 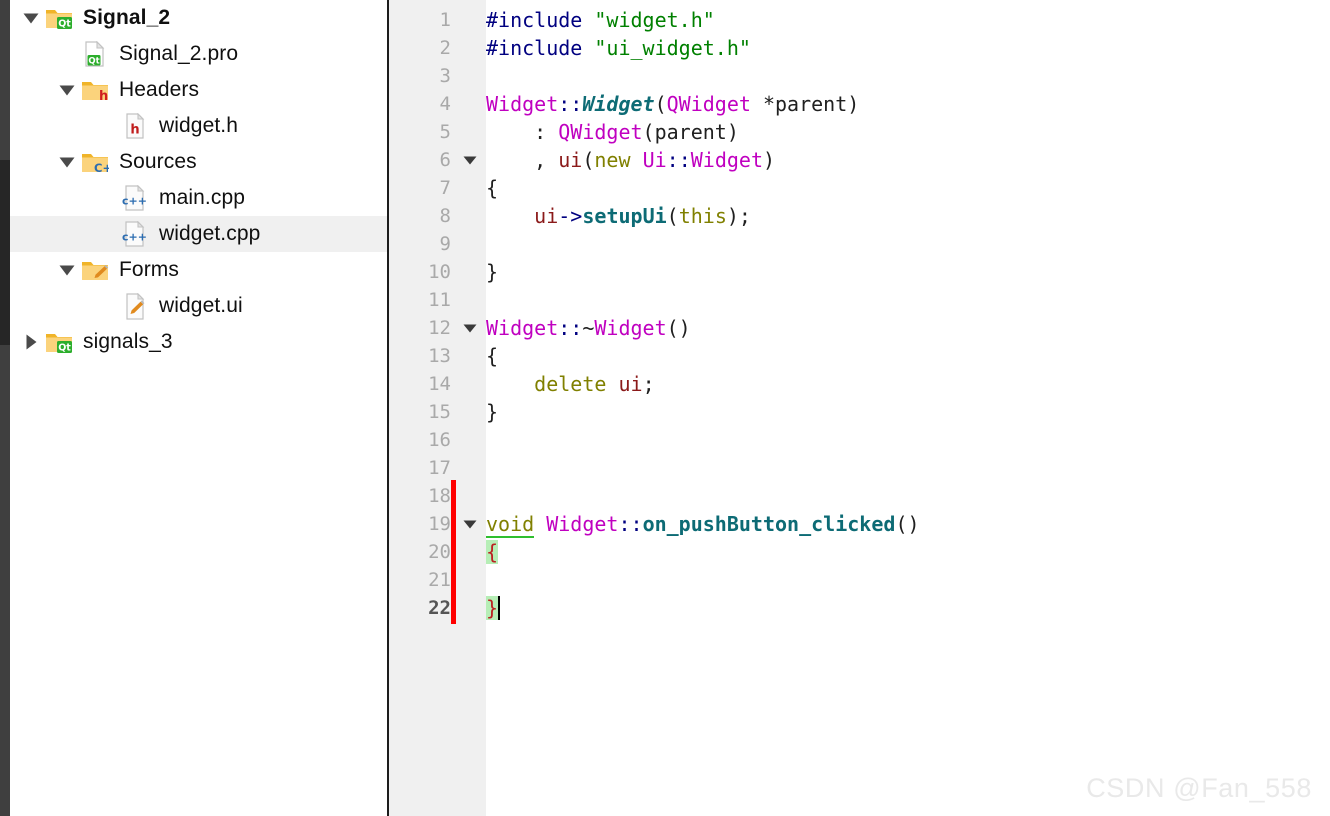 What do you see at coordinates (445, 76) in the screenshot?
I see `line-number: 3` at bounding box center [445, 76].